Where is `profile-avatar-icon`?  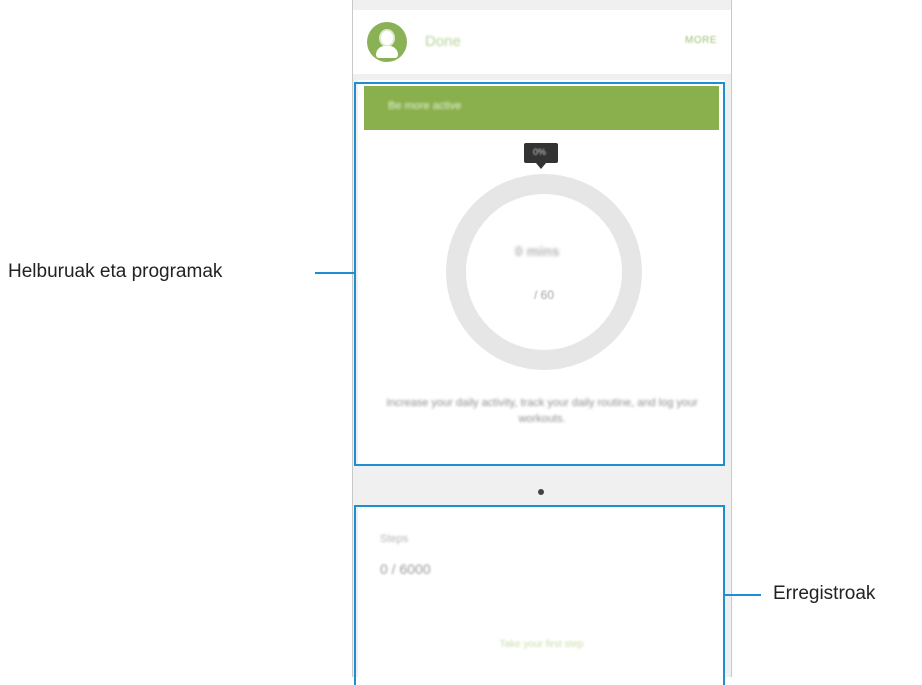 profile-avatar-icon is located at coordinates (387, 42).